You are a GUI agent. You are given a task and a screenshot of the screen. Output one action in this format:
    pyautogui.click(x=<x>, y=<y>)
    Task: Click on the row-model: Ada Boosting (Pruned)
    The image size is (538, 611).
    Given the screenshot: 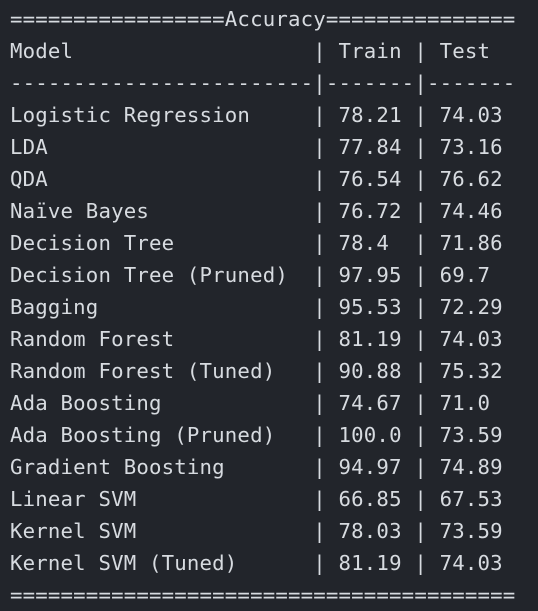 What is the action you would take?
    pyautogui.click(x=143, y=435)
    